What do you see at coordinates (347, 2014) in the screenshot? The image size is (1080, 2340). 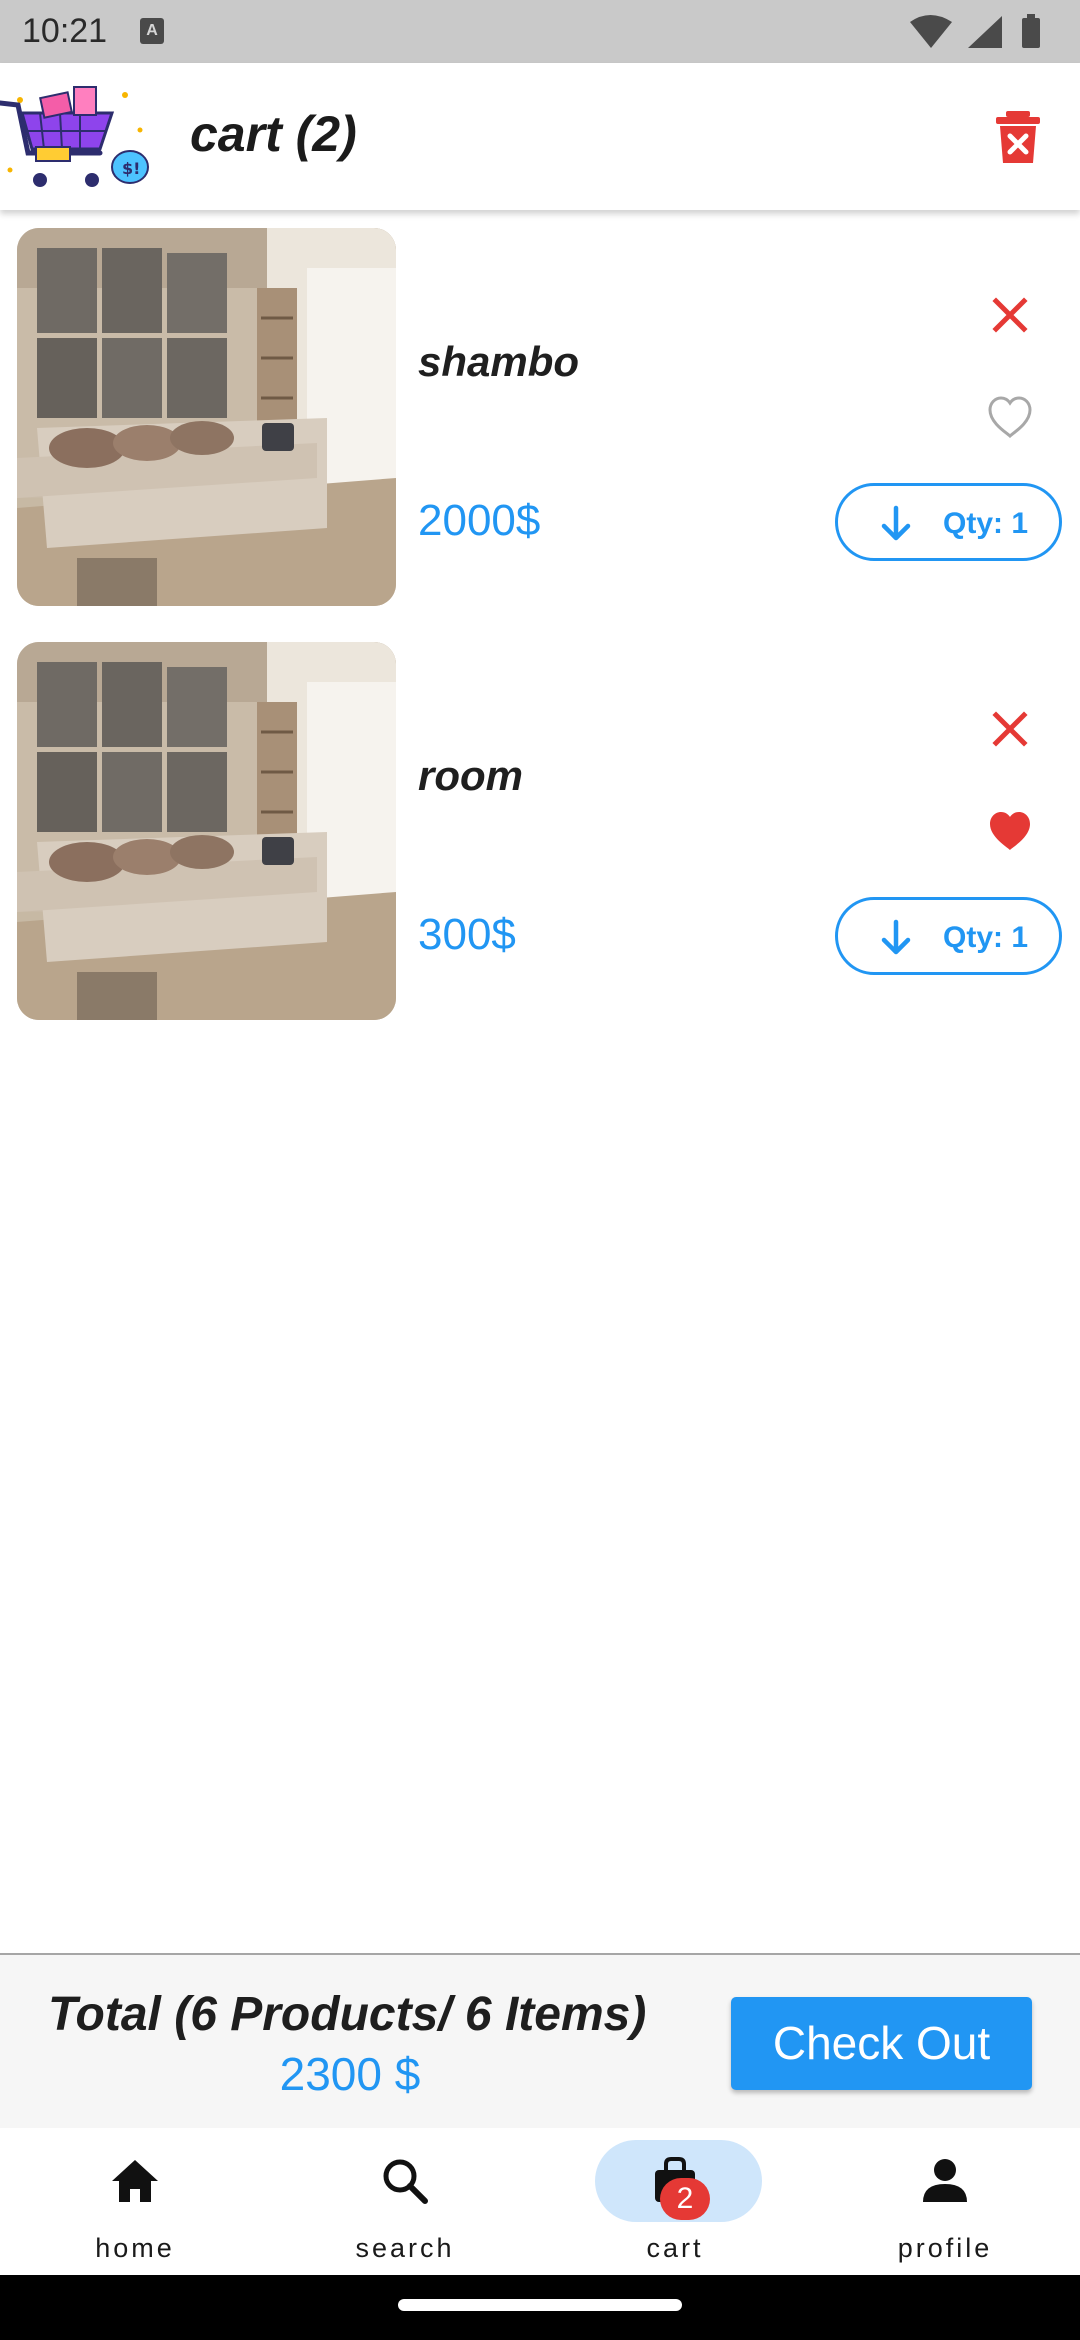 I see `total-label: Total (6 Products/ 6 Items)` at bounding box center [347, 2014].